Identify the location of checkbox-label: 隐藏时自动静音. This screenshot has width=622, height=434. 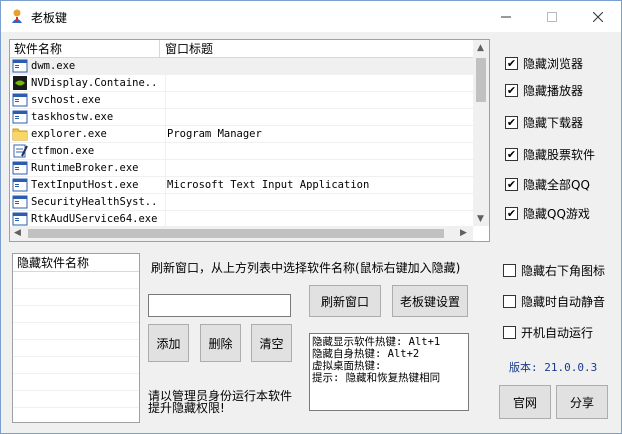
(563, 302).